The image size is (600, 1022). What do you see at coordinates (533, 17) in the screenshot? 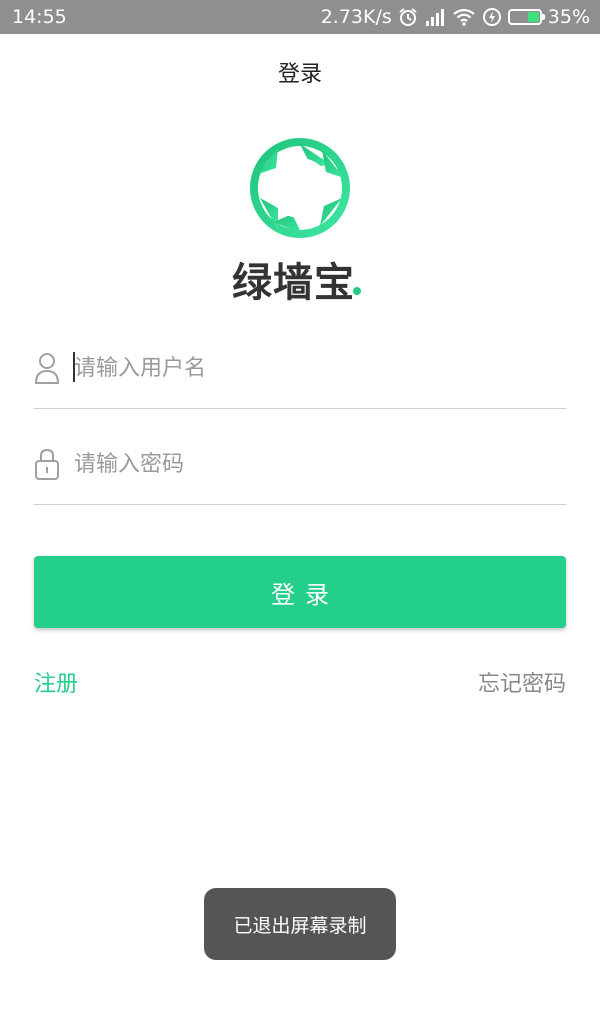
I see `battery-level` at bounding box center [533, 17].